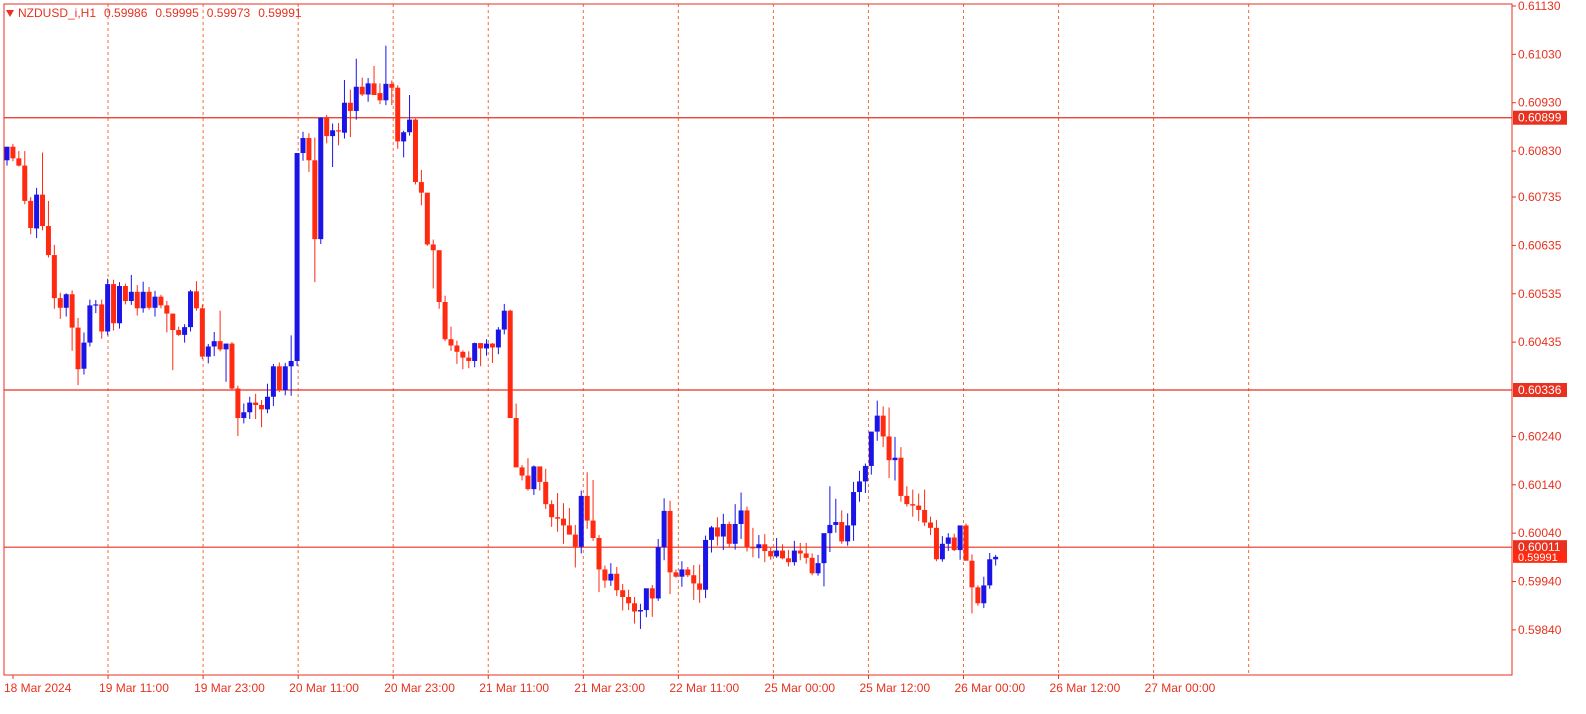 This screenshot has width=1586, height=714. Describe the element at coordinates (1540, 103) in the screenshot. I see `y-tick-label: 0.60930` at that location.